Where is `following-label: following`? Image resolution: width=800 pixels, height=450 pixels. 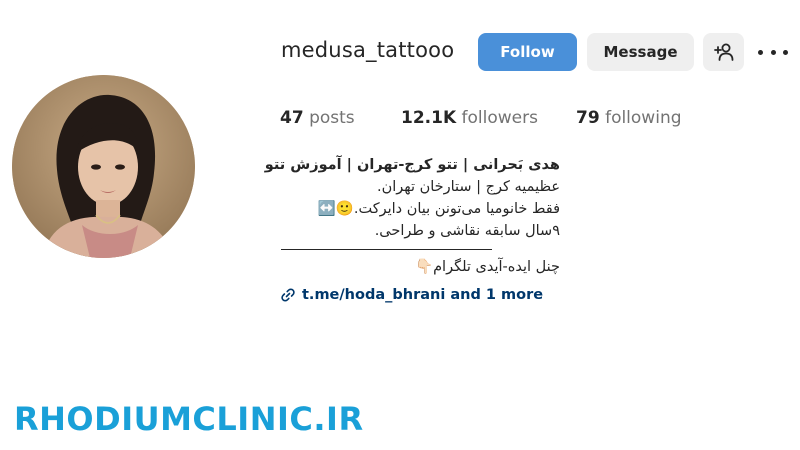
following-label: following is located at coordinates (643, 118).